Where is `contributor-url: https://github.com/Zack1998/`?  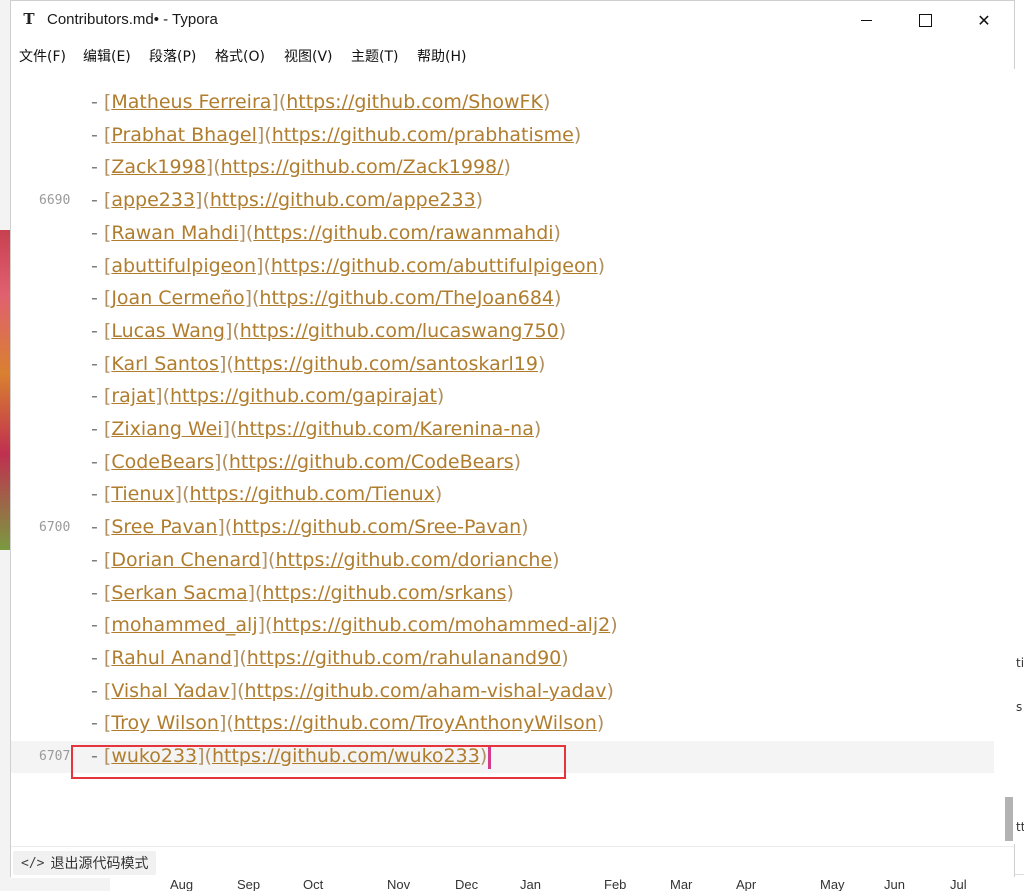
contributor-url: https://github.com/Zack1998/ is located at coordinates (362, 167).